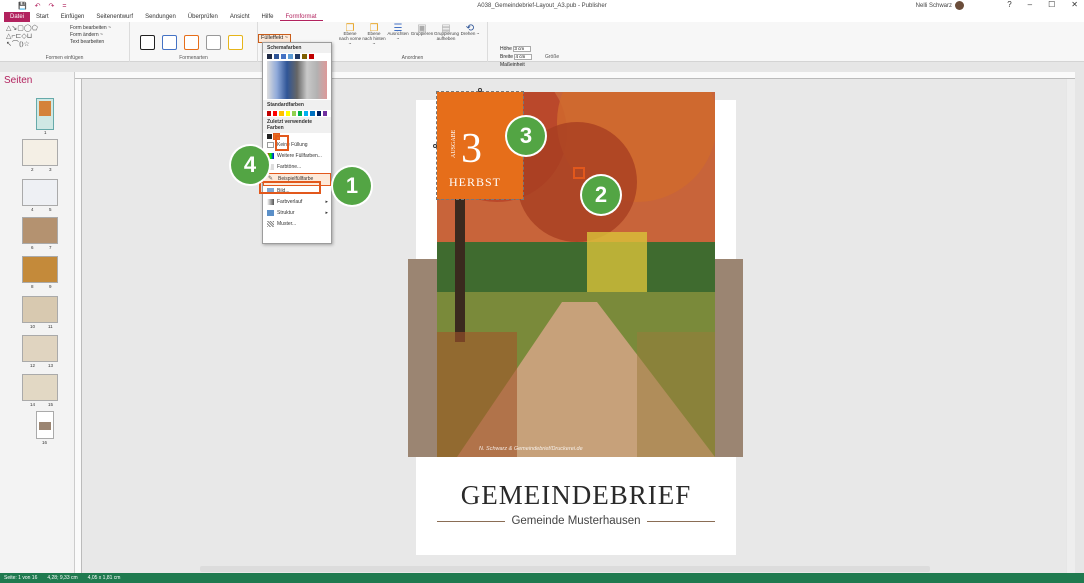 The height and width of the screenshot is (583, 1084). I want to click on menu-item-no-fill: Keine Füllung, so click(297, 145).